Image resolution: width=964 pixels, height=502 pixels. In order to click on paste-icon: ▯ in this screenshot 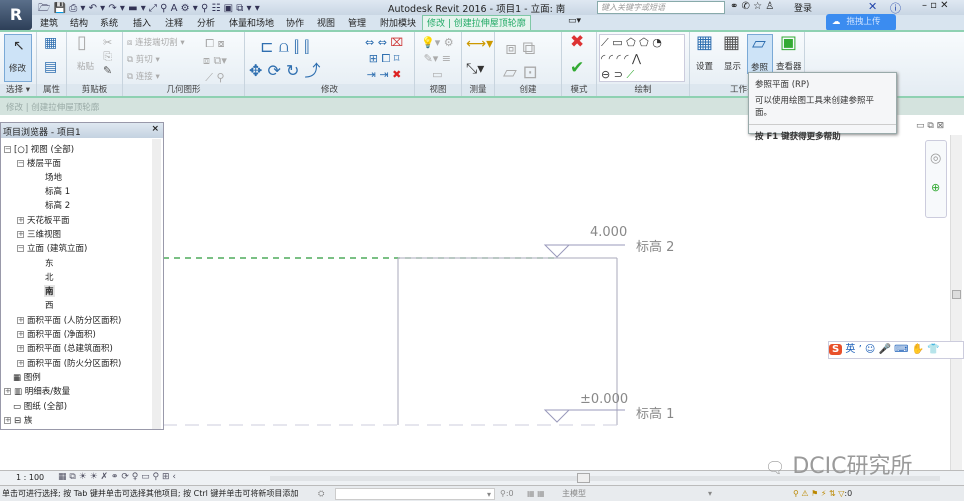, I will do `click(82, 42)`.